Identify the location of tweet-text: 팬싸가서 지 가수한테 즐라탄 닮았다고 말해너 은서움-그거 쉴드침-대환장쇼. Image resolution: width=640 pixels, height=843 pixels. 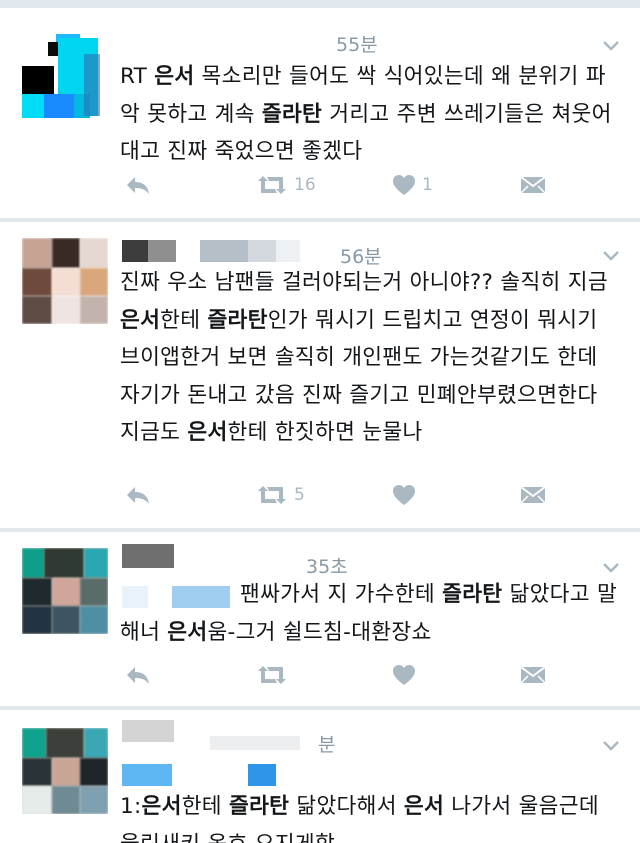
(370, 613).